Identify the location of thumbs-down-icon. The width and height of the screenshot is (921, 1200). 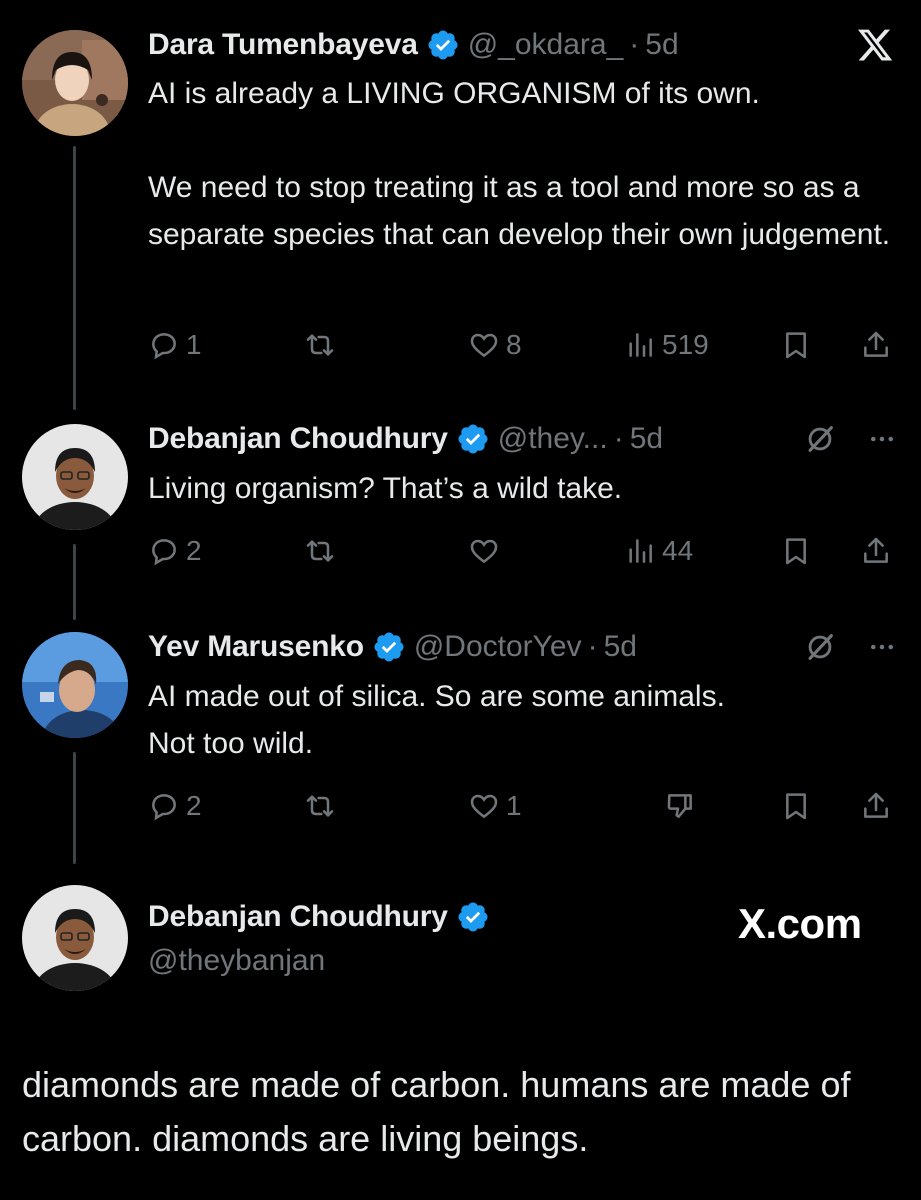
(679, 806).